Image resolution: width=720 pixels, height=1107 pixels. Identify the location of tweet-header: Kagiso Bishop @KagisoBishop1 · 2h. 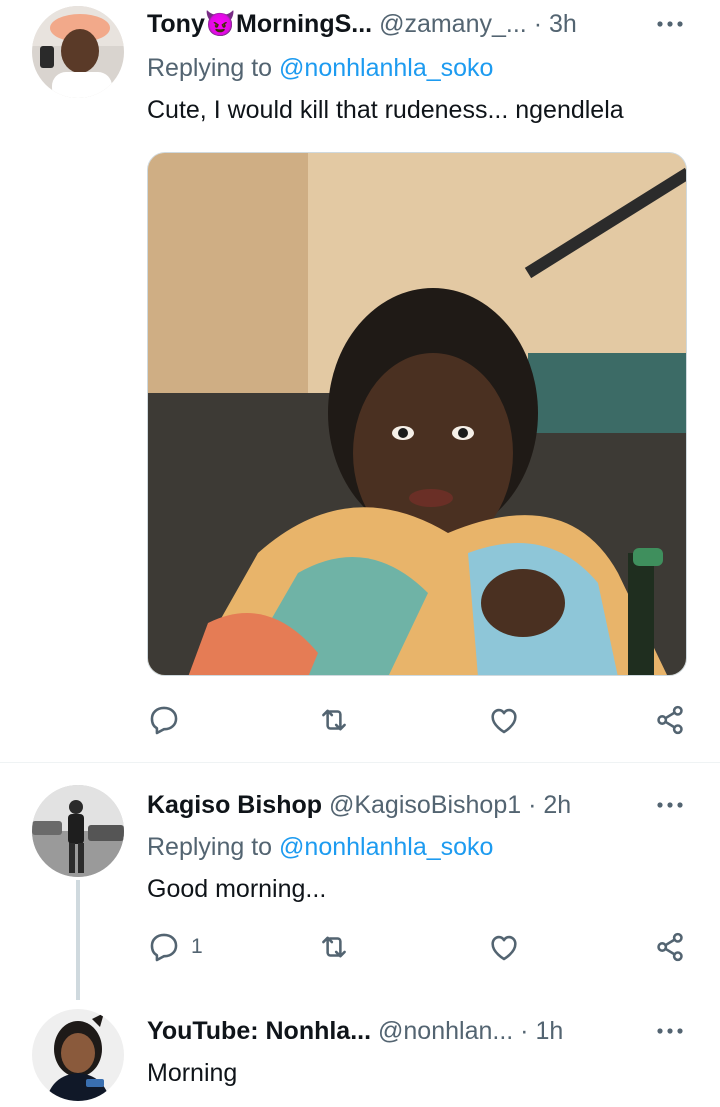
(359, 805).